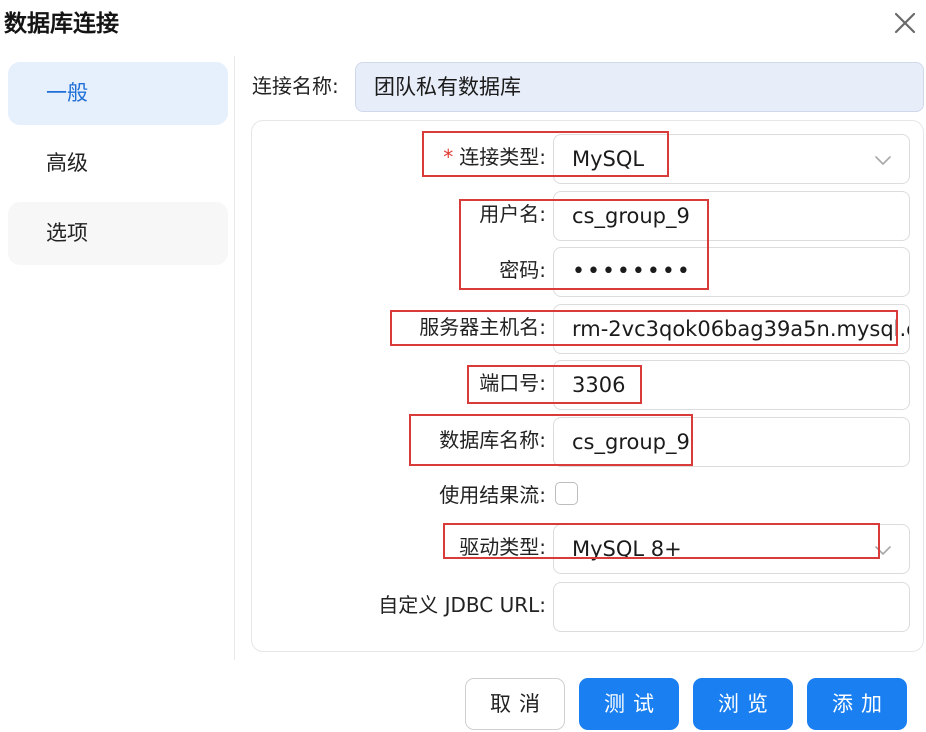  Describe the element at coordinates (857, 704) in the screenshot. I see `add-button: 添加` at that location.